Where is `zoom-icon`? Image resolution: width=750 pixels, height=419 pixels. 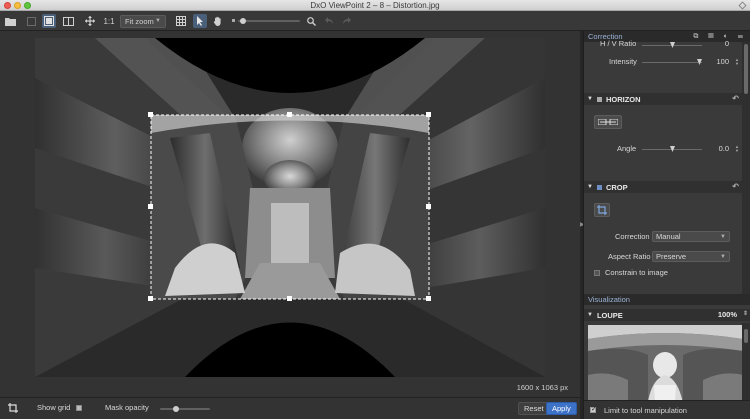 zoom-icon is located at coordinates (311, 21).